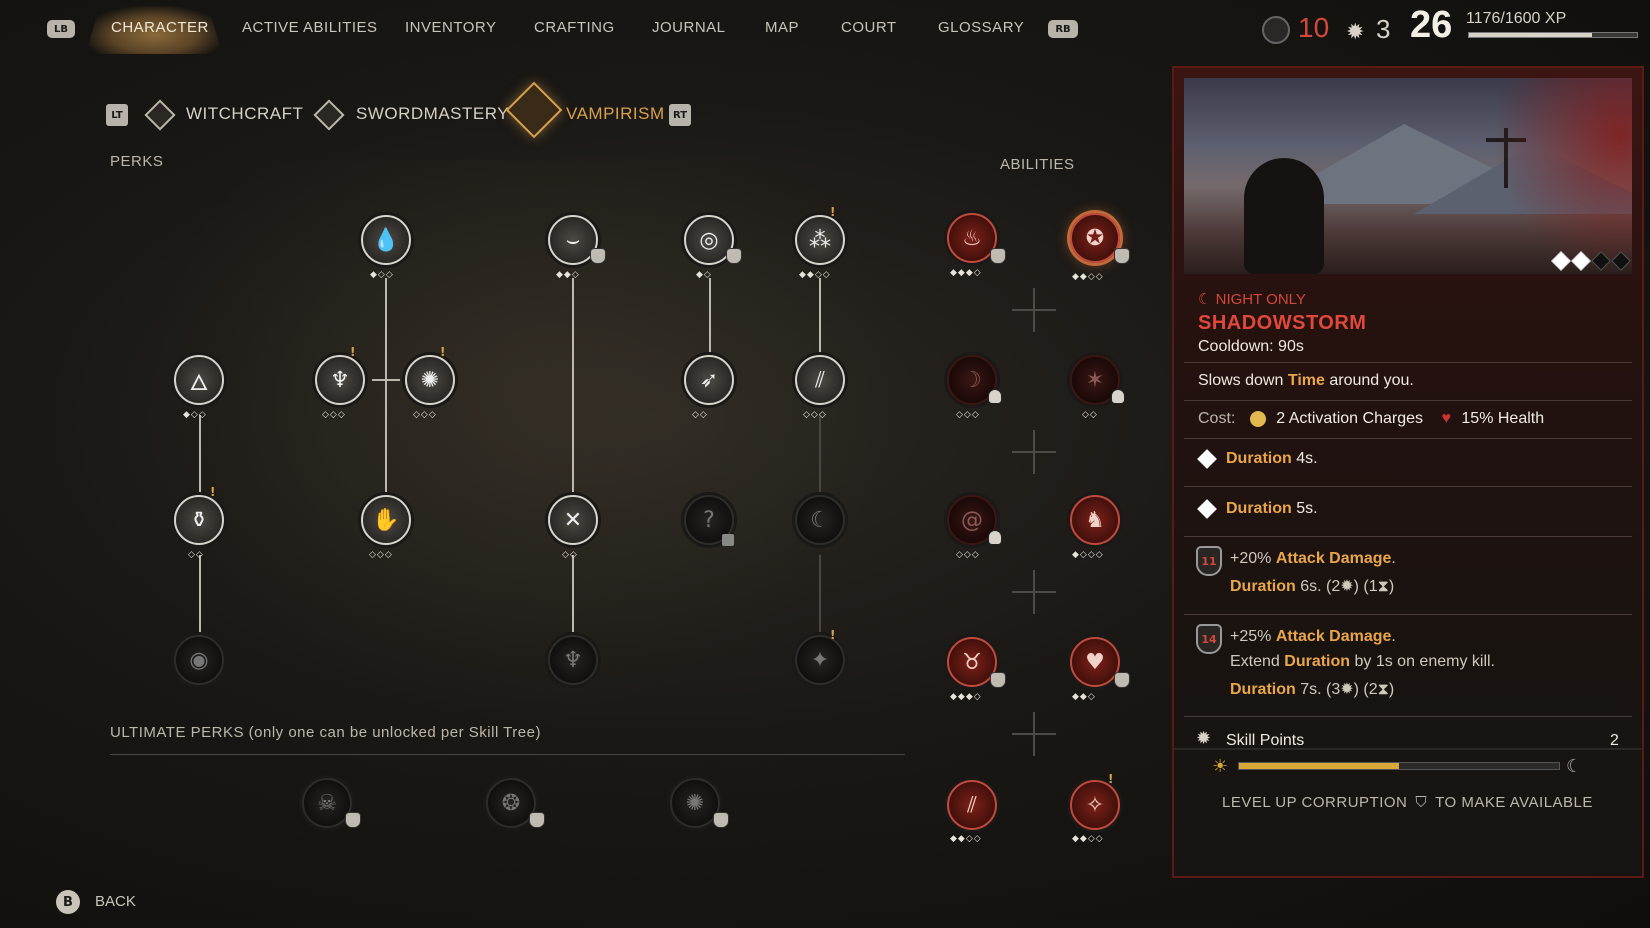  What do you see at coordinates (1207, 458) in the screenshot?
I see `rank-diamond-icon` at bounding box center [1207, 458].